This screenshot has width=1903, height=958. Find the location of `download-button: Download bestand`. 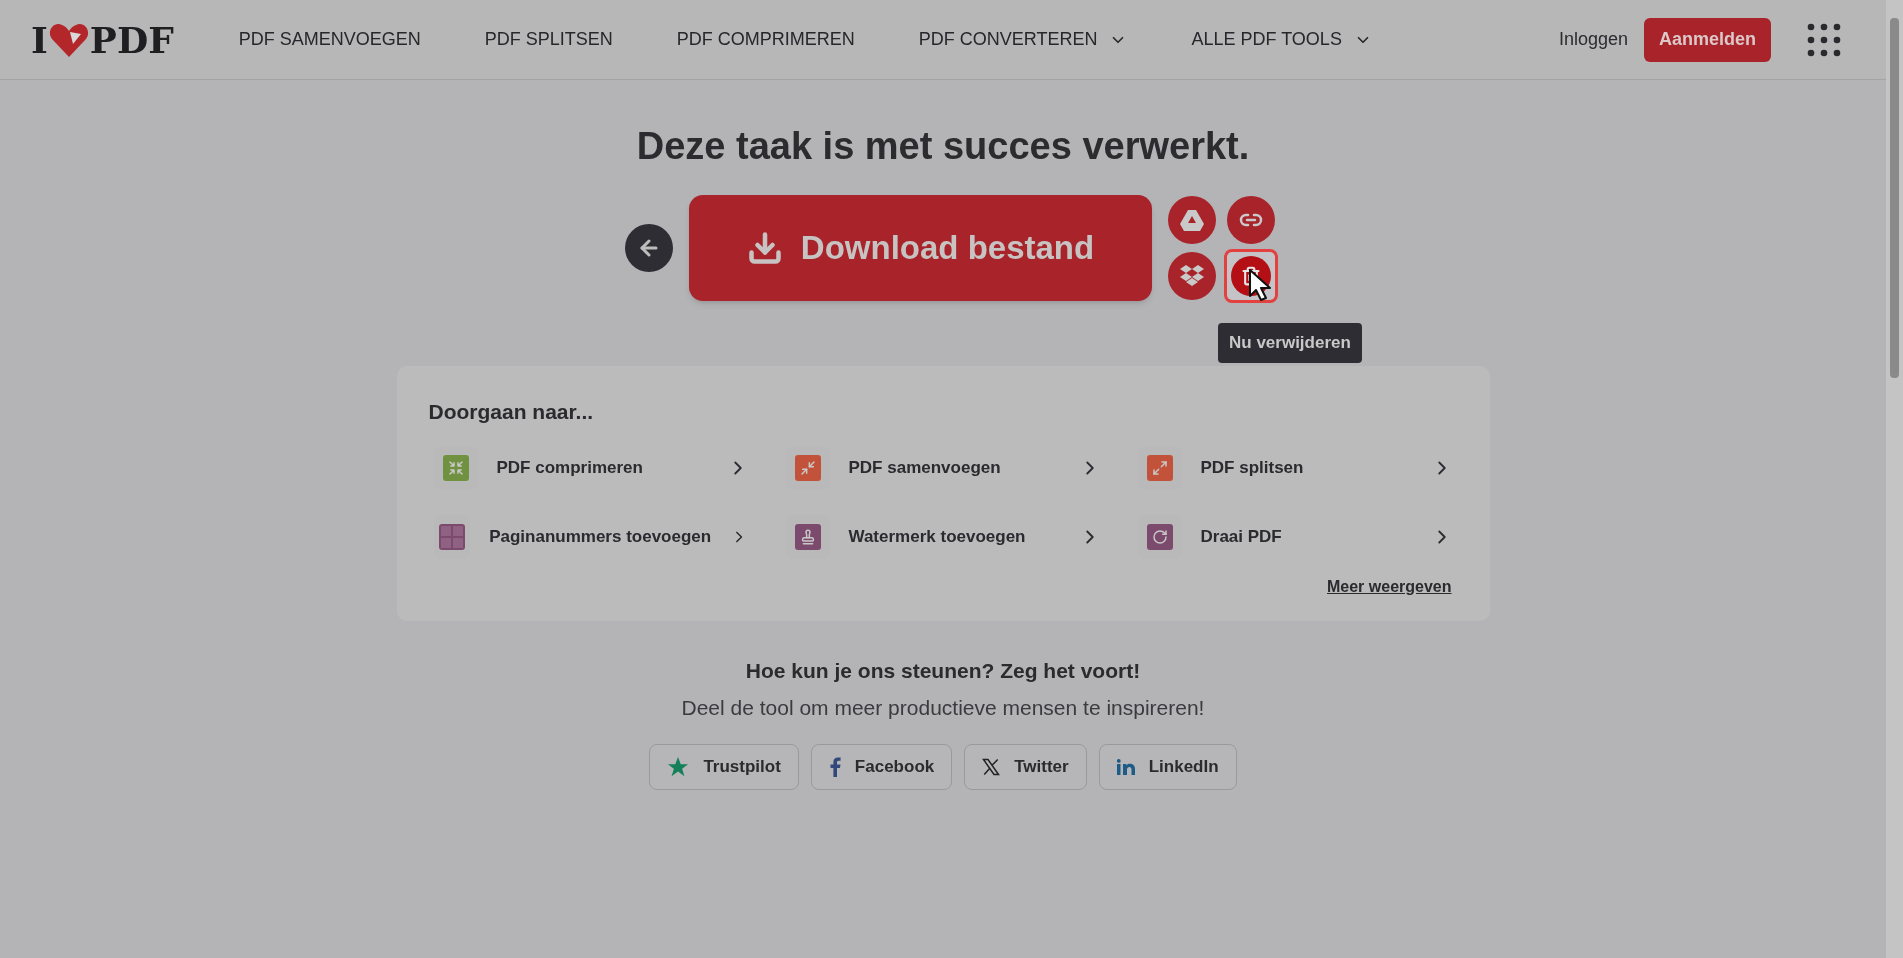

download-button: Download bestand is located at coordinates (920, 248).